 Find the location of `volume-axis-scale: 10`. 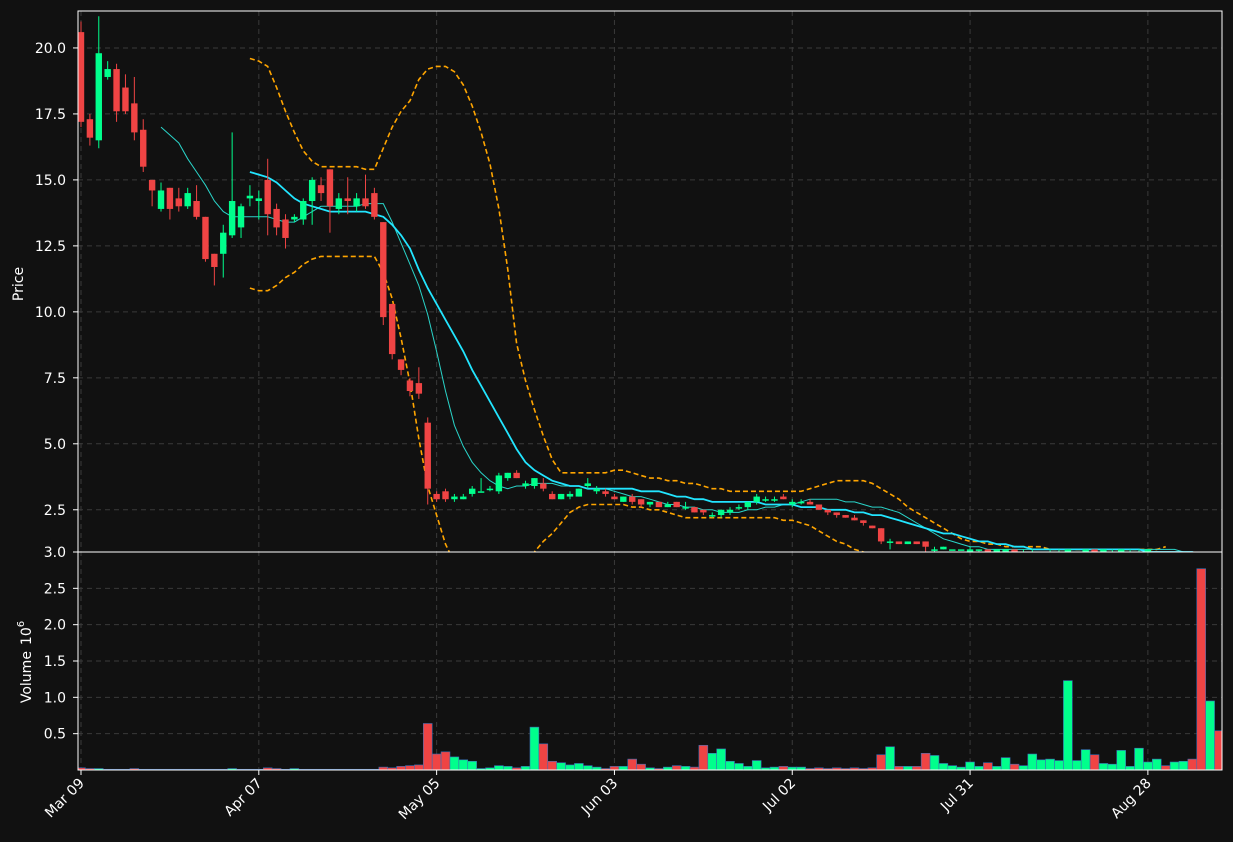

volume-axis-scale: 10 is located at coordinates (27, 636).